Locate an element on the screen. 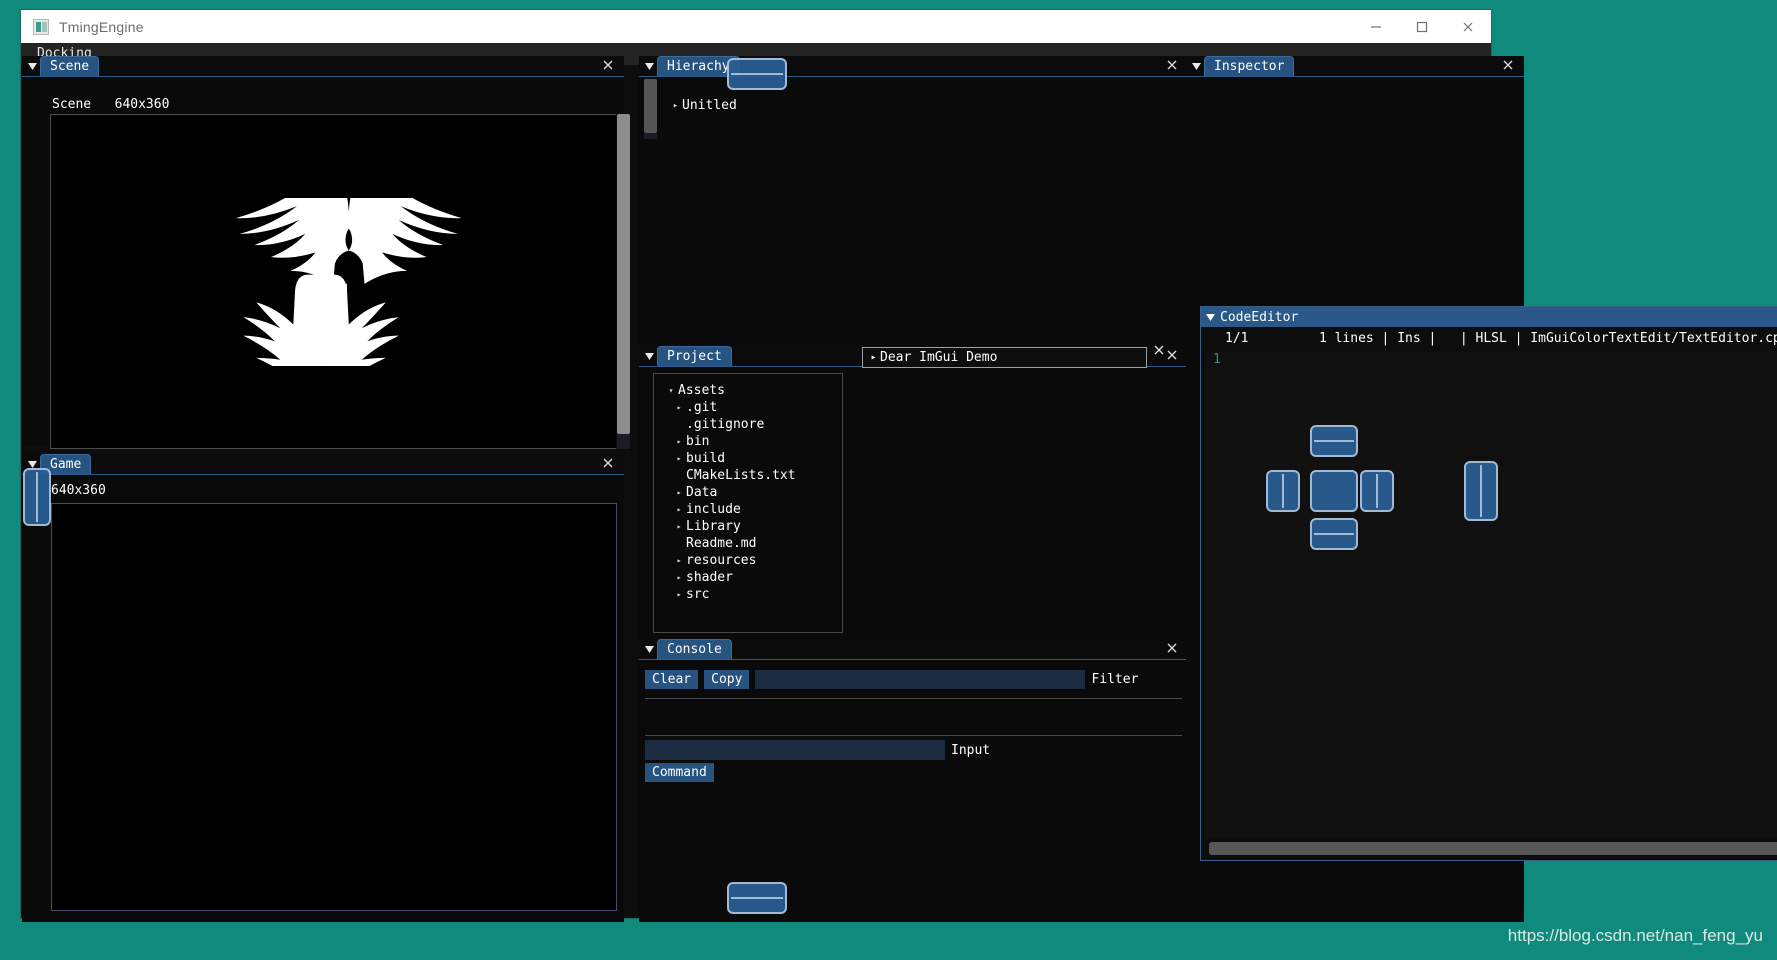 The height and width of the screenshot is (960, 1777). dock-compass-left is located at coordinates (1283, 491).